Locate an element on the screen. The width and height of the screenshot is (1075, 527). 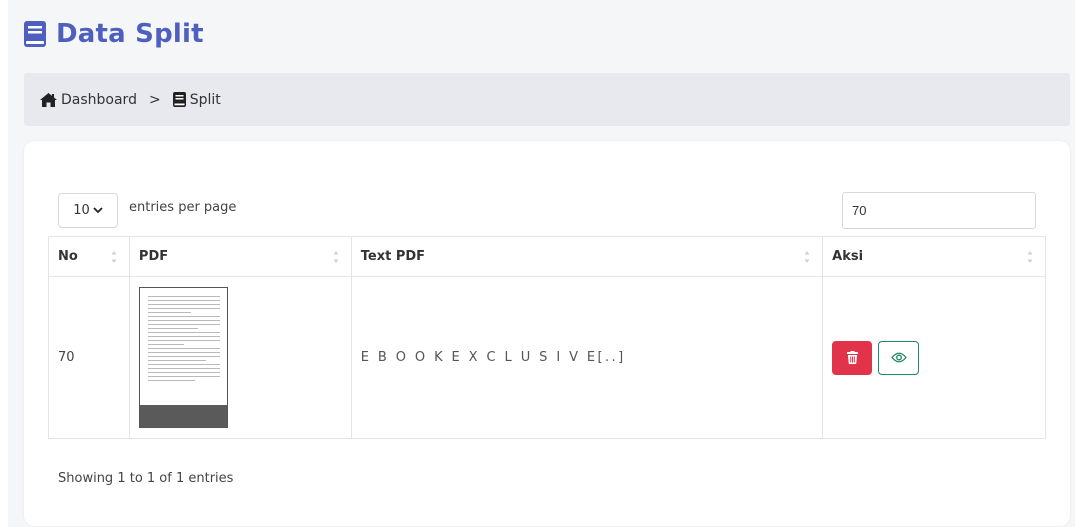
breadcrumb-dashboard: Dashboard is located at coordinates (88, 100).